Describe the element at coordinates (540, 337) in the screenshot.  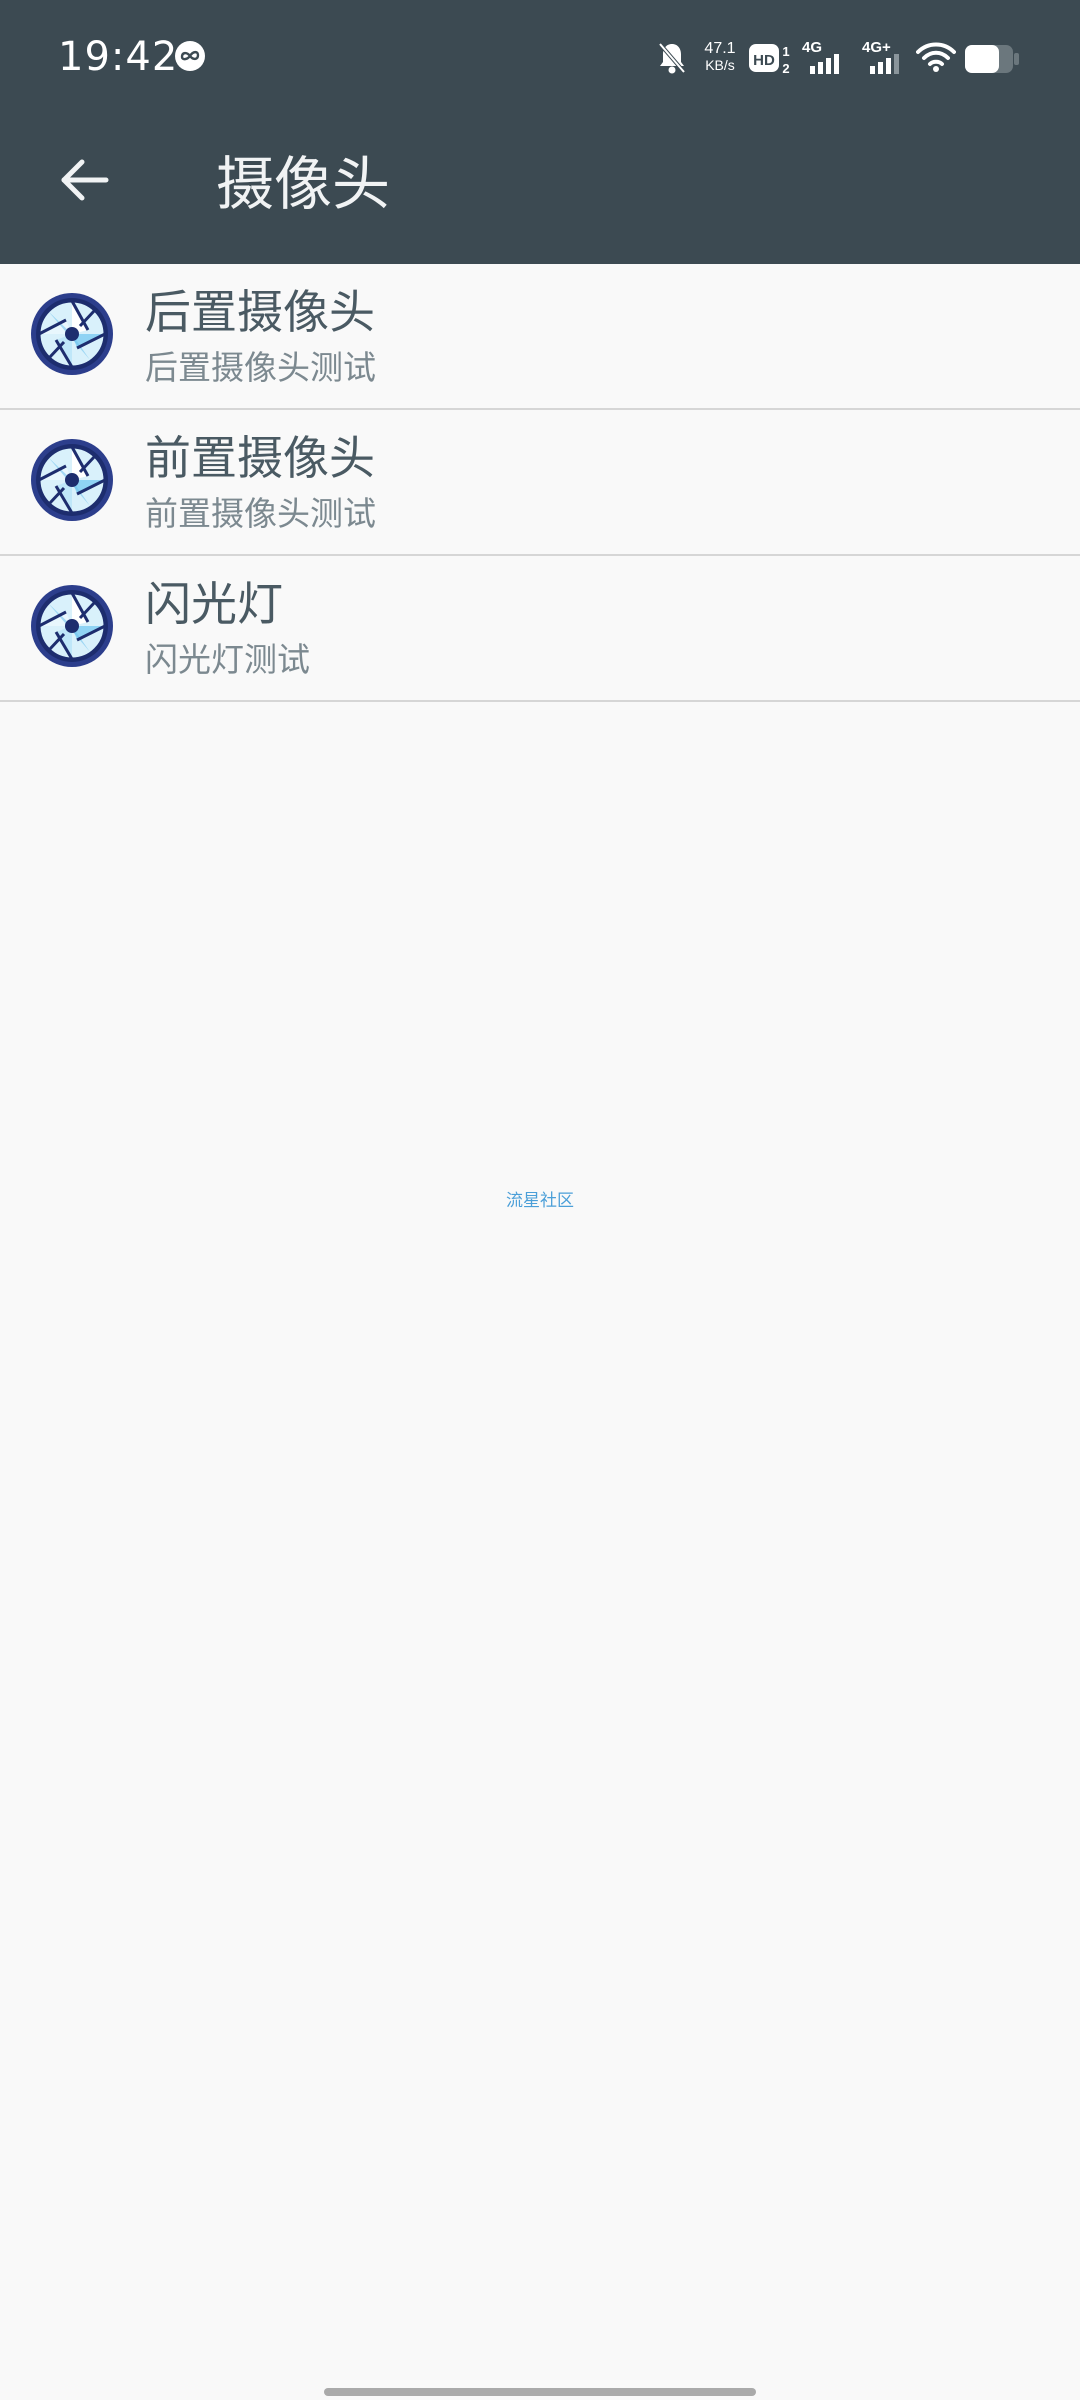
I see `list-item-rear-camera: 后置摄像头 后置摄像头测试` at that location.